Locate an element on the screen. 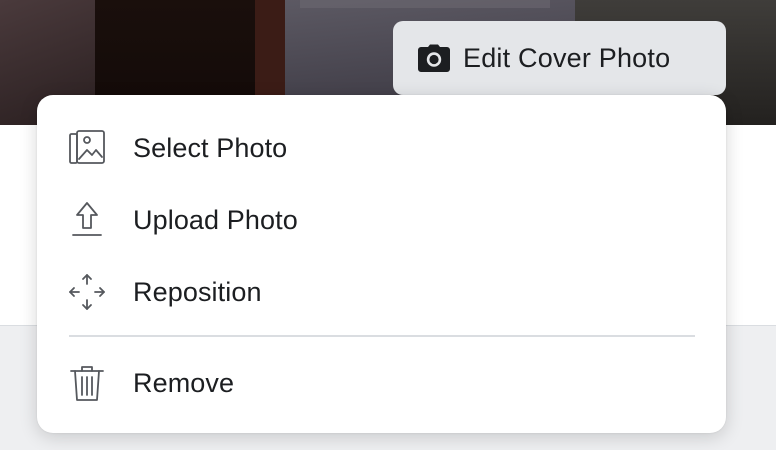 This screenshot has height=450, width=776. menu-item-reposition: Reposition is located at coordinates (381, 292).